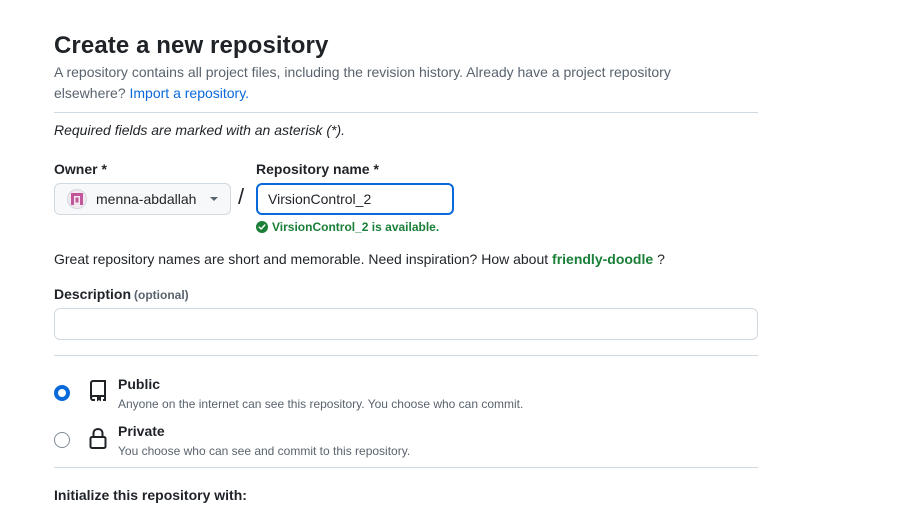  Describe the element at coordinates (62, 440) in the screenshot. I see `private-radio` at that location.